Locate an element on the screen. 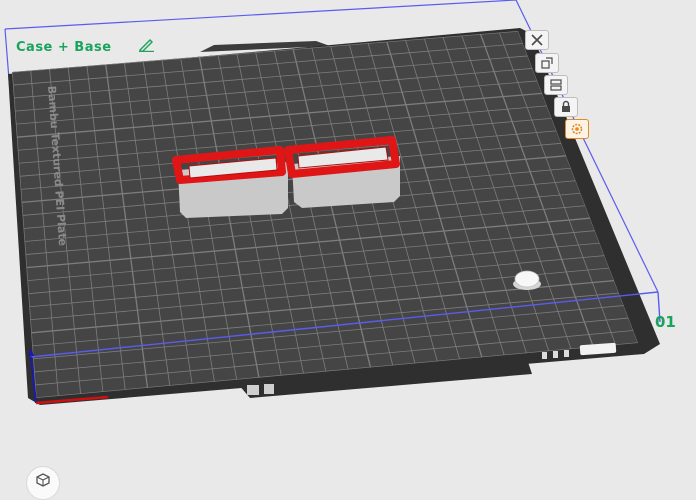 The image size is (696, 500). auto-orient-button is located at coordinates (547, 63).